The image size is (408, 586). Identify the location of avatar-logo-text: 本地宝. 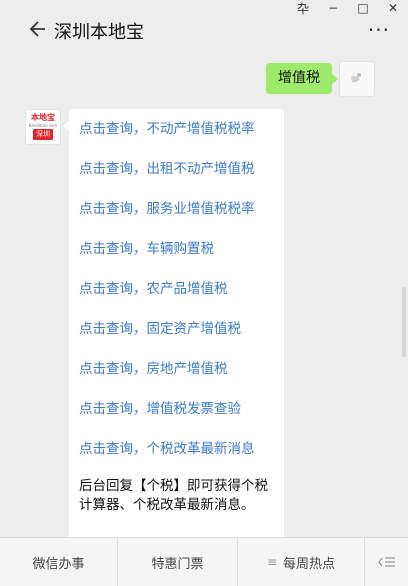
(43, 117).